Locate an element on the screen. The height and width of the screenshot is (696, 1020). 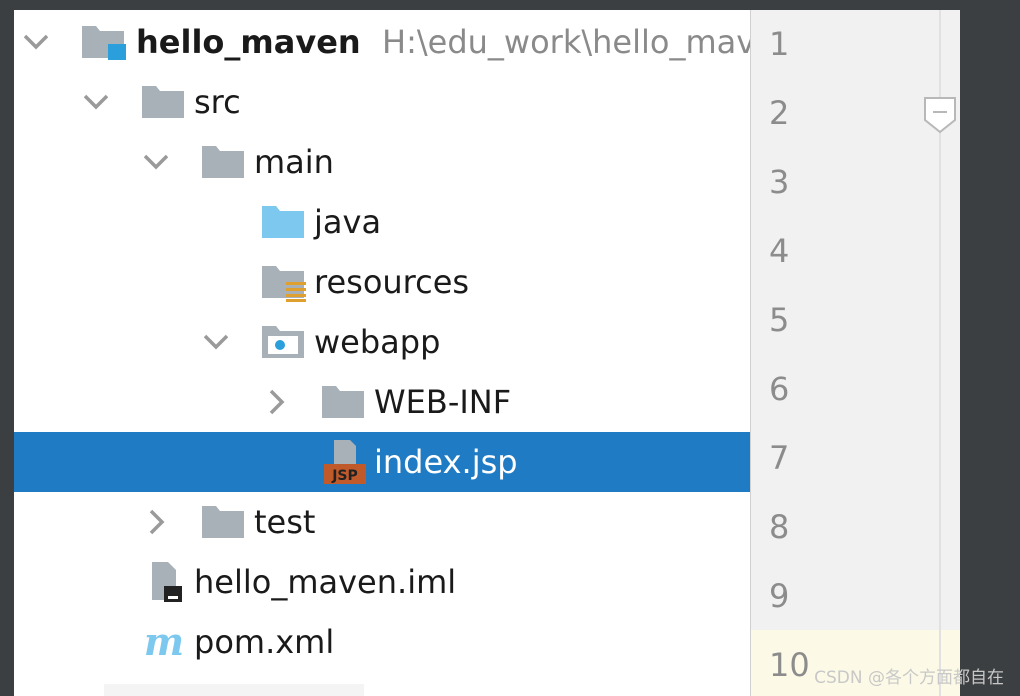
tree-item-label: src is located at coordinates (217, 102).